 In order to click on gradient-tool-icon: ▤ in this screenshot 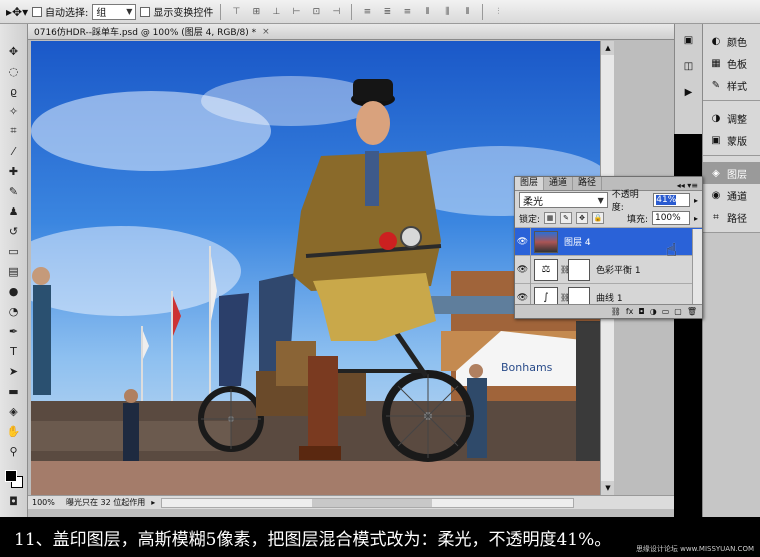, I will do `click(14, 271)`.